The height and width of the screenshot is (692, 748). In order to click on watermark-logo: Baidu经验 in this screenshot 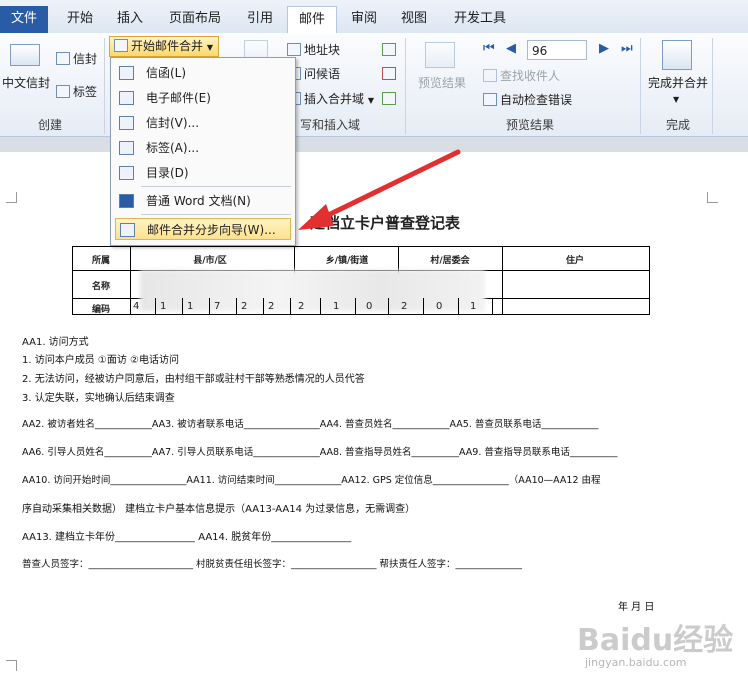, I will do `click(655, 640)`.